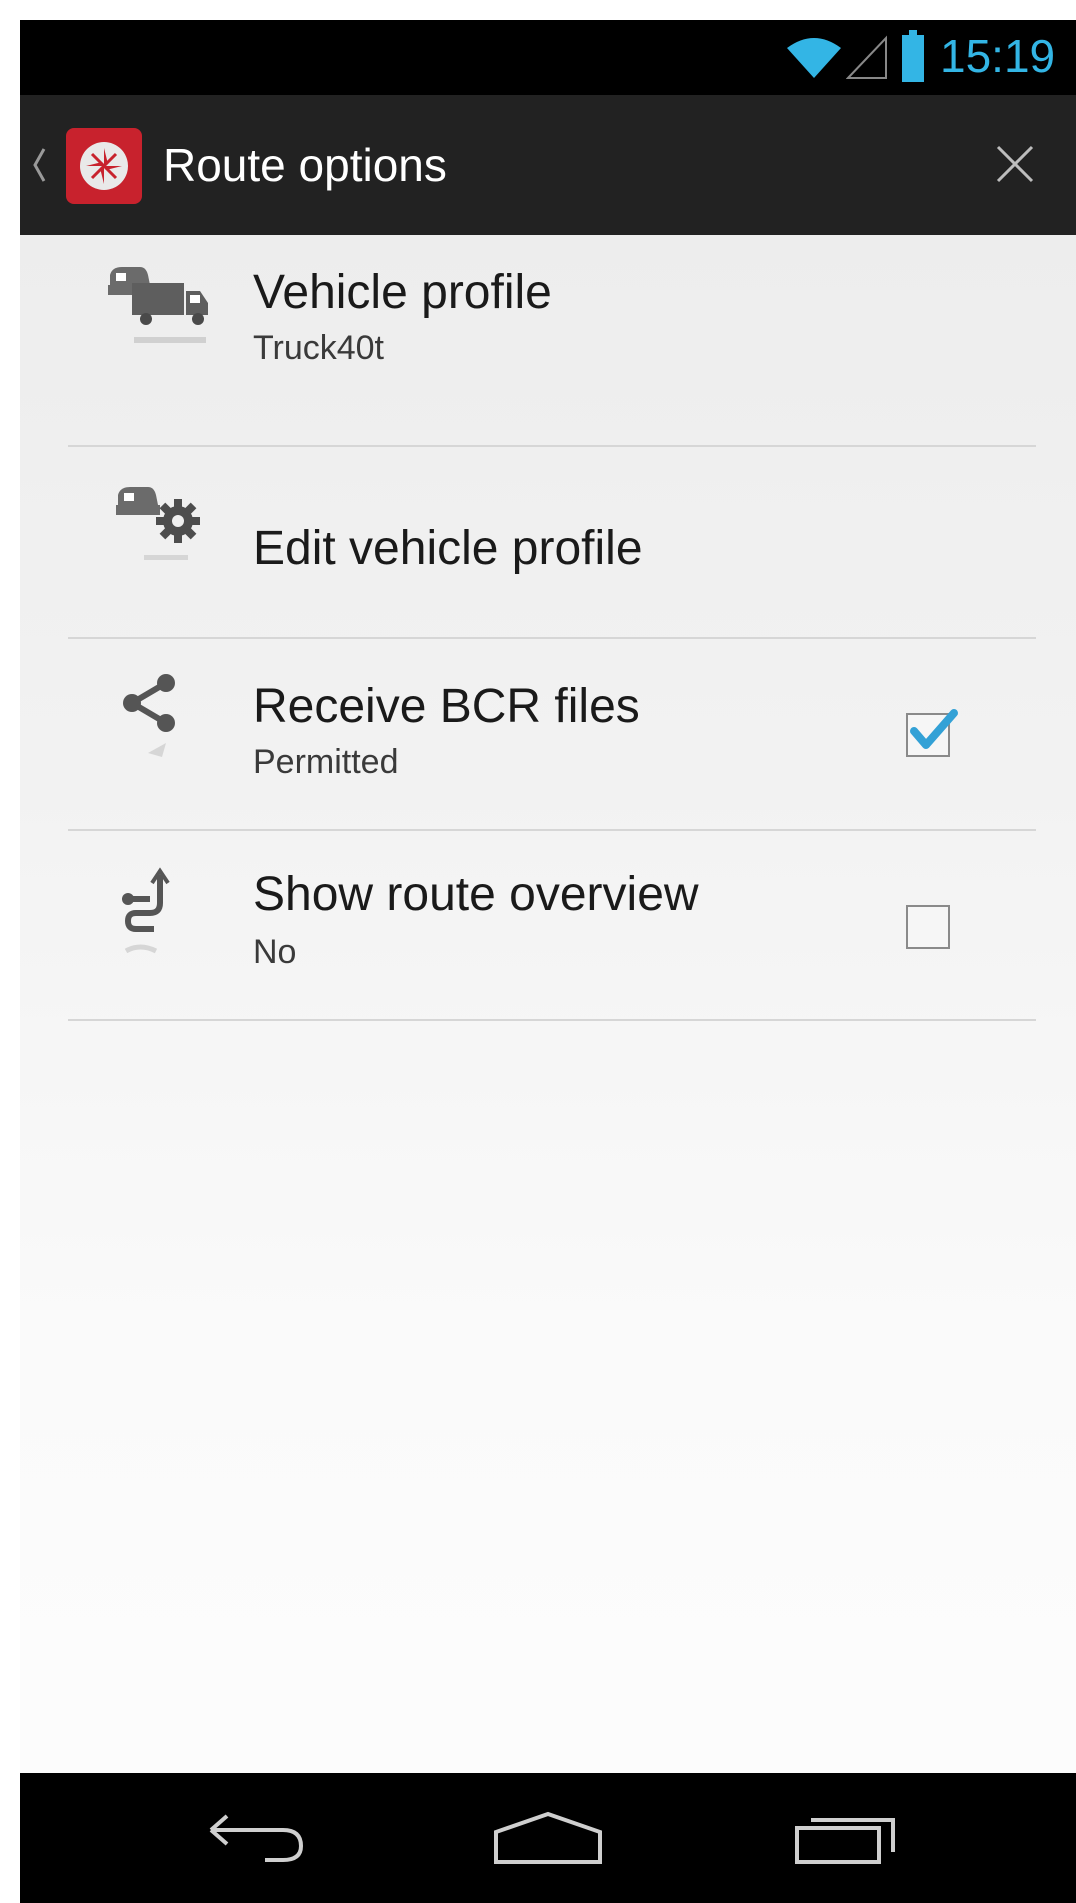 The height and width of the screenshot is (1903, 1076). I want to click on option-subtitle: Permitted, so click(326, 762).